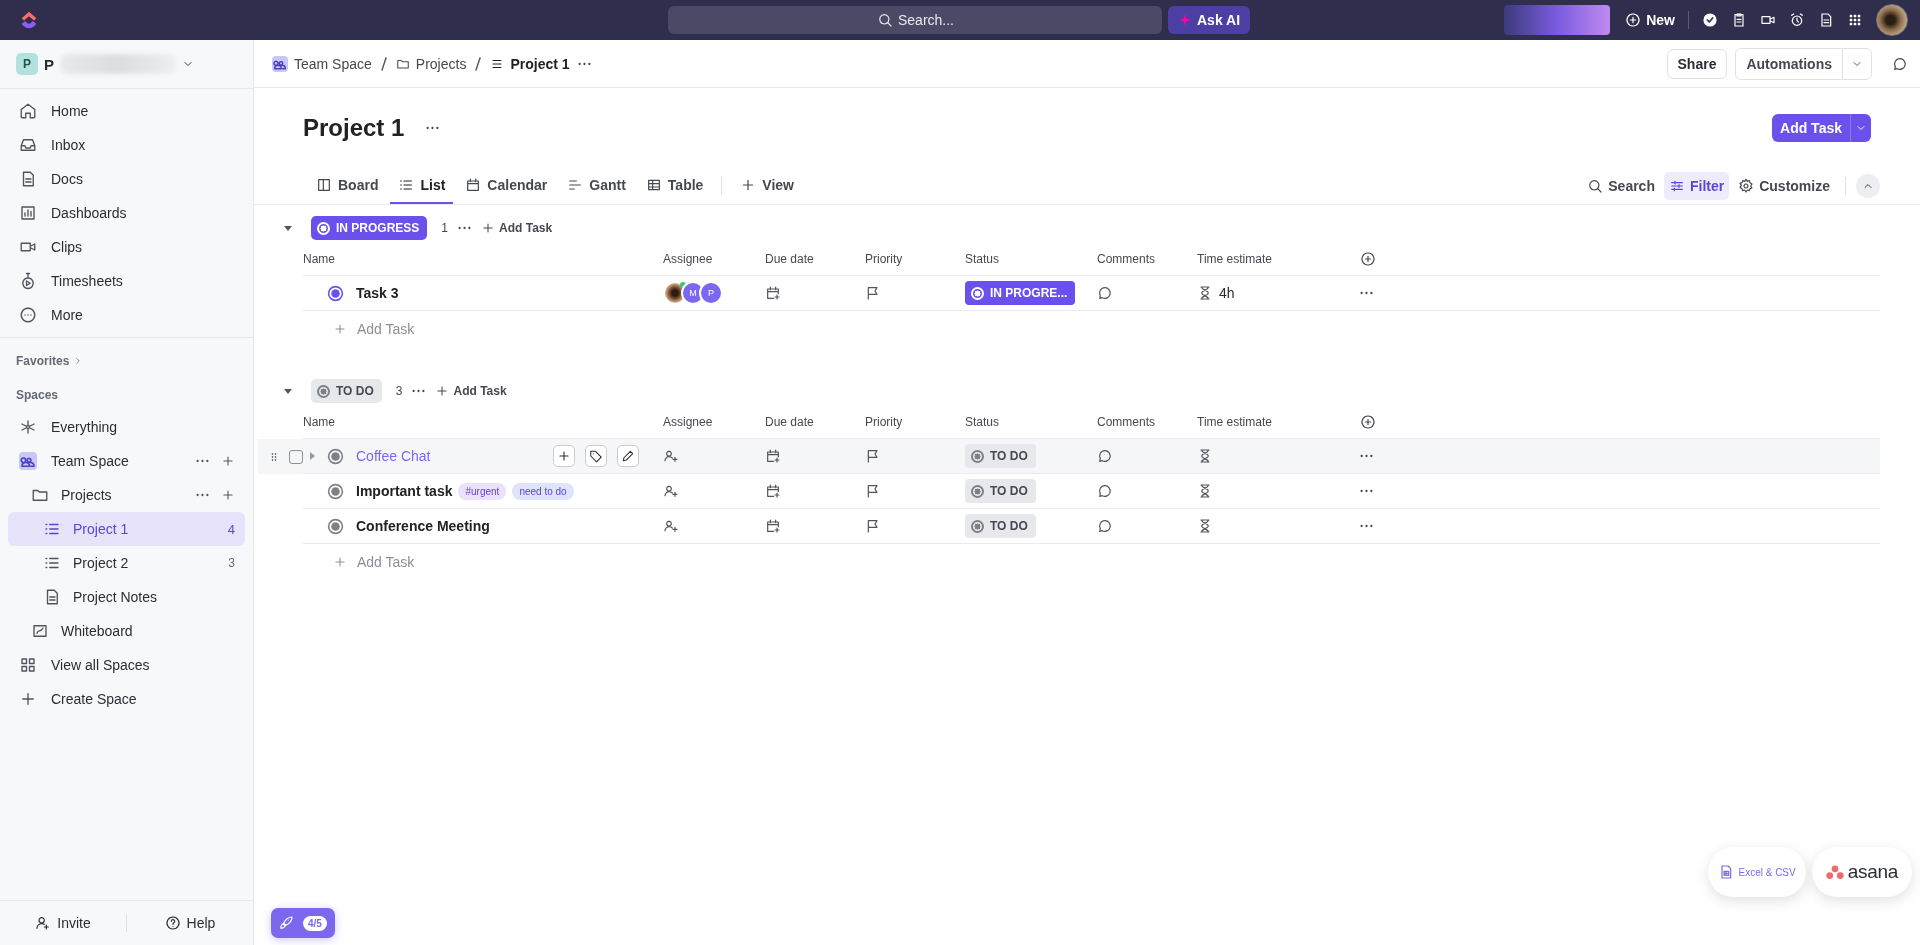  What do you see at coordinates (628, 456) in the screenshot?
I see `edit-button` at bounding box center [628, 456].